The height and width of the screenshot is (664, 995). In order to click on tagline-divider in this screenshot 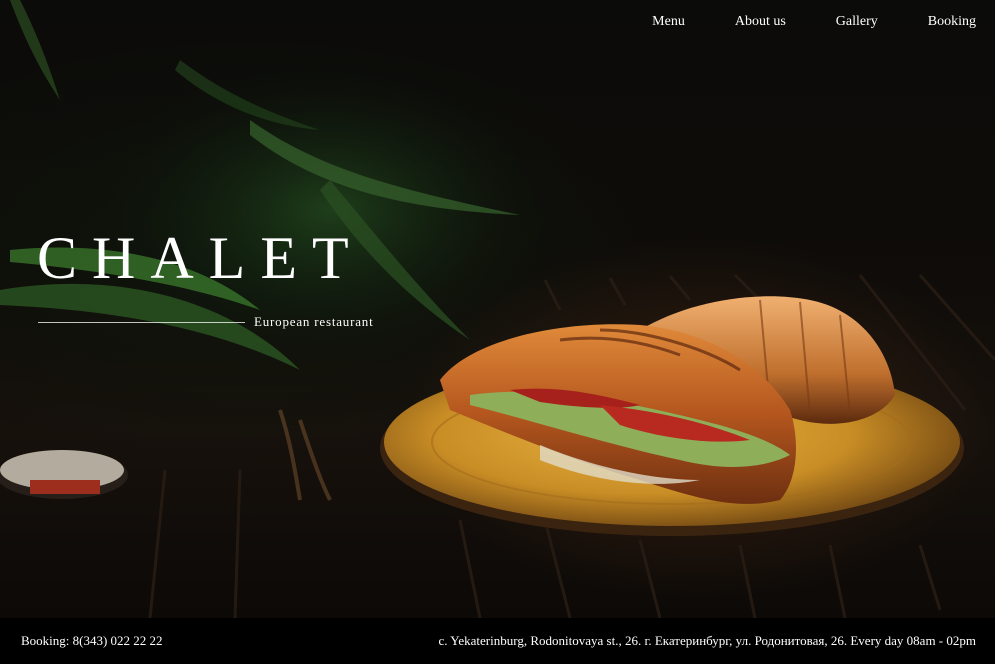, I will do `click(141, 322)`.